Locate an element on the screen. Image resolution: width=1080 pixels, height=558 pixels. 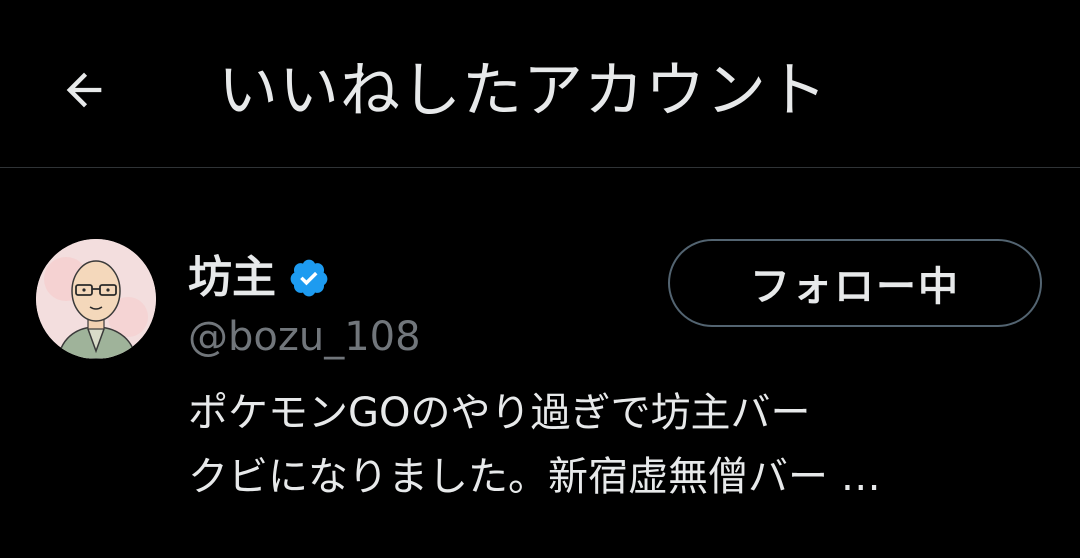
back-button is located at coordinates (84, 90).